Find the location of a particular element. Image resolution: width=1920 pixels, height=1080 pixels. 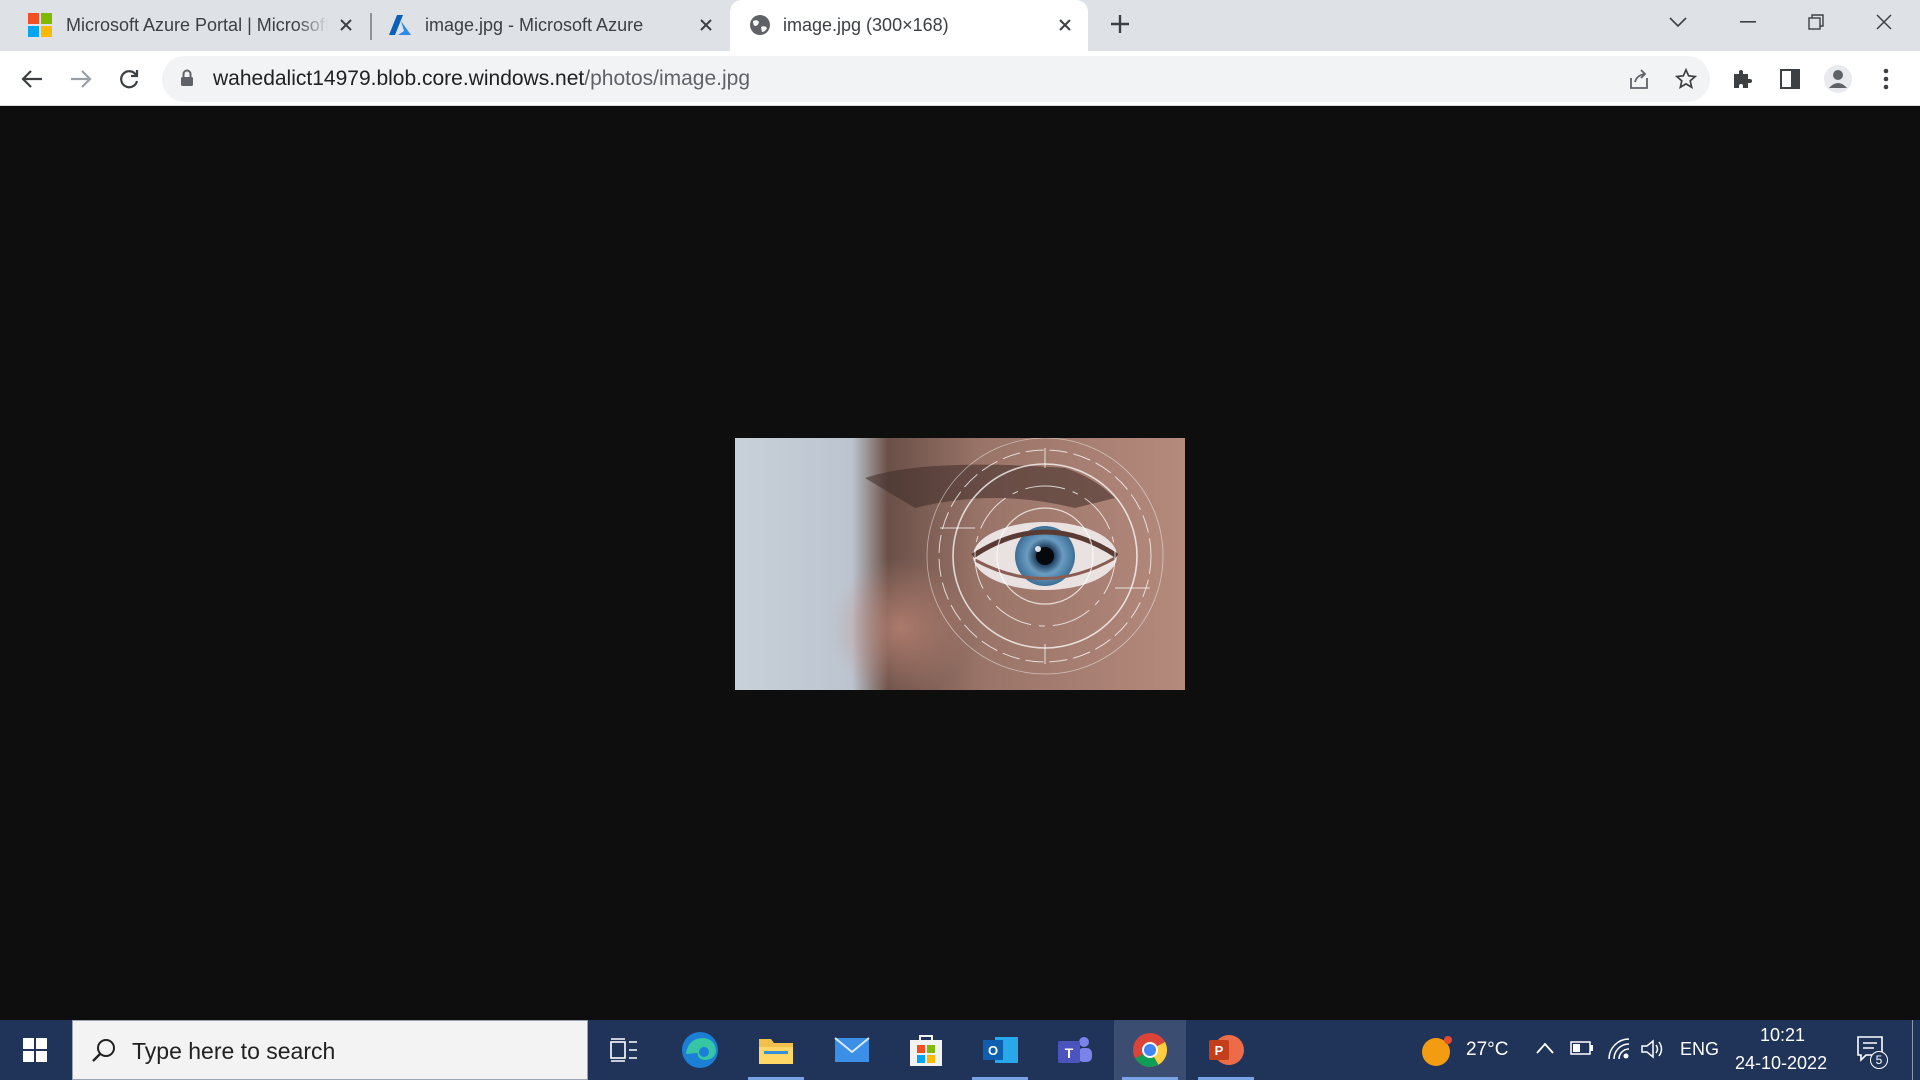

volume-icon is located at coordinates (1652, 1049).